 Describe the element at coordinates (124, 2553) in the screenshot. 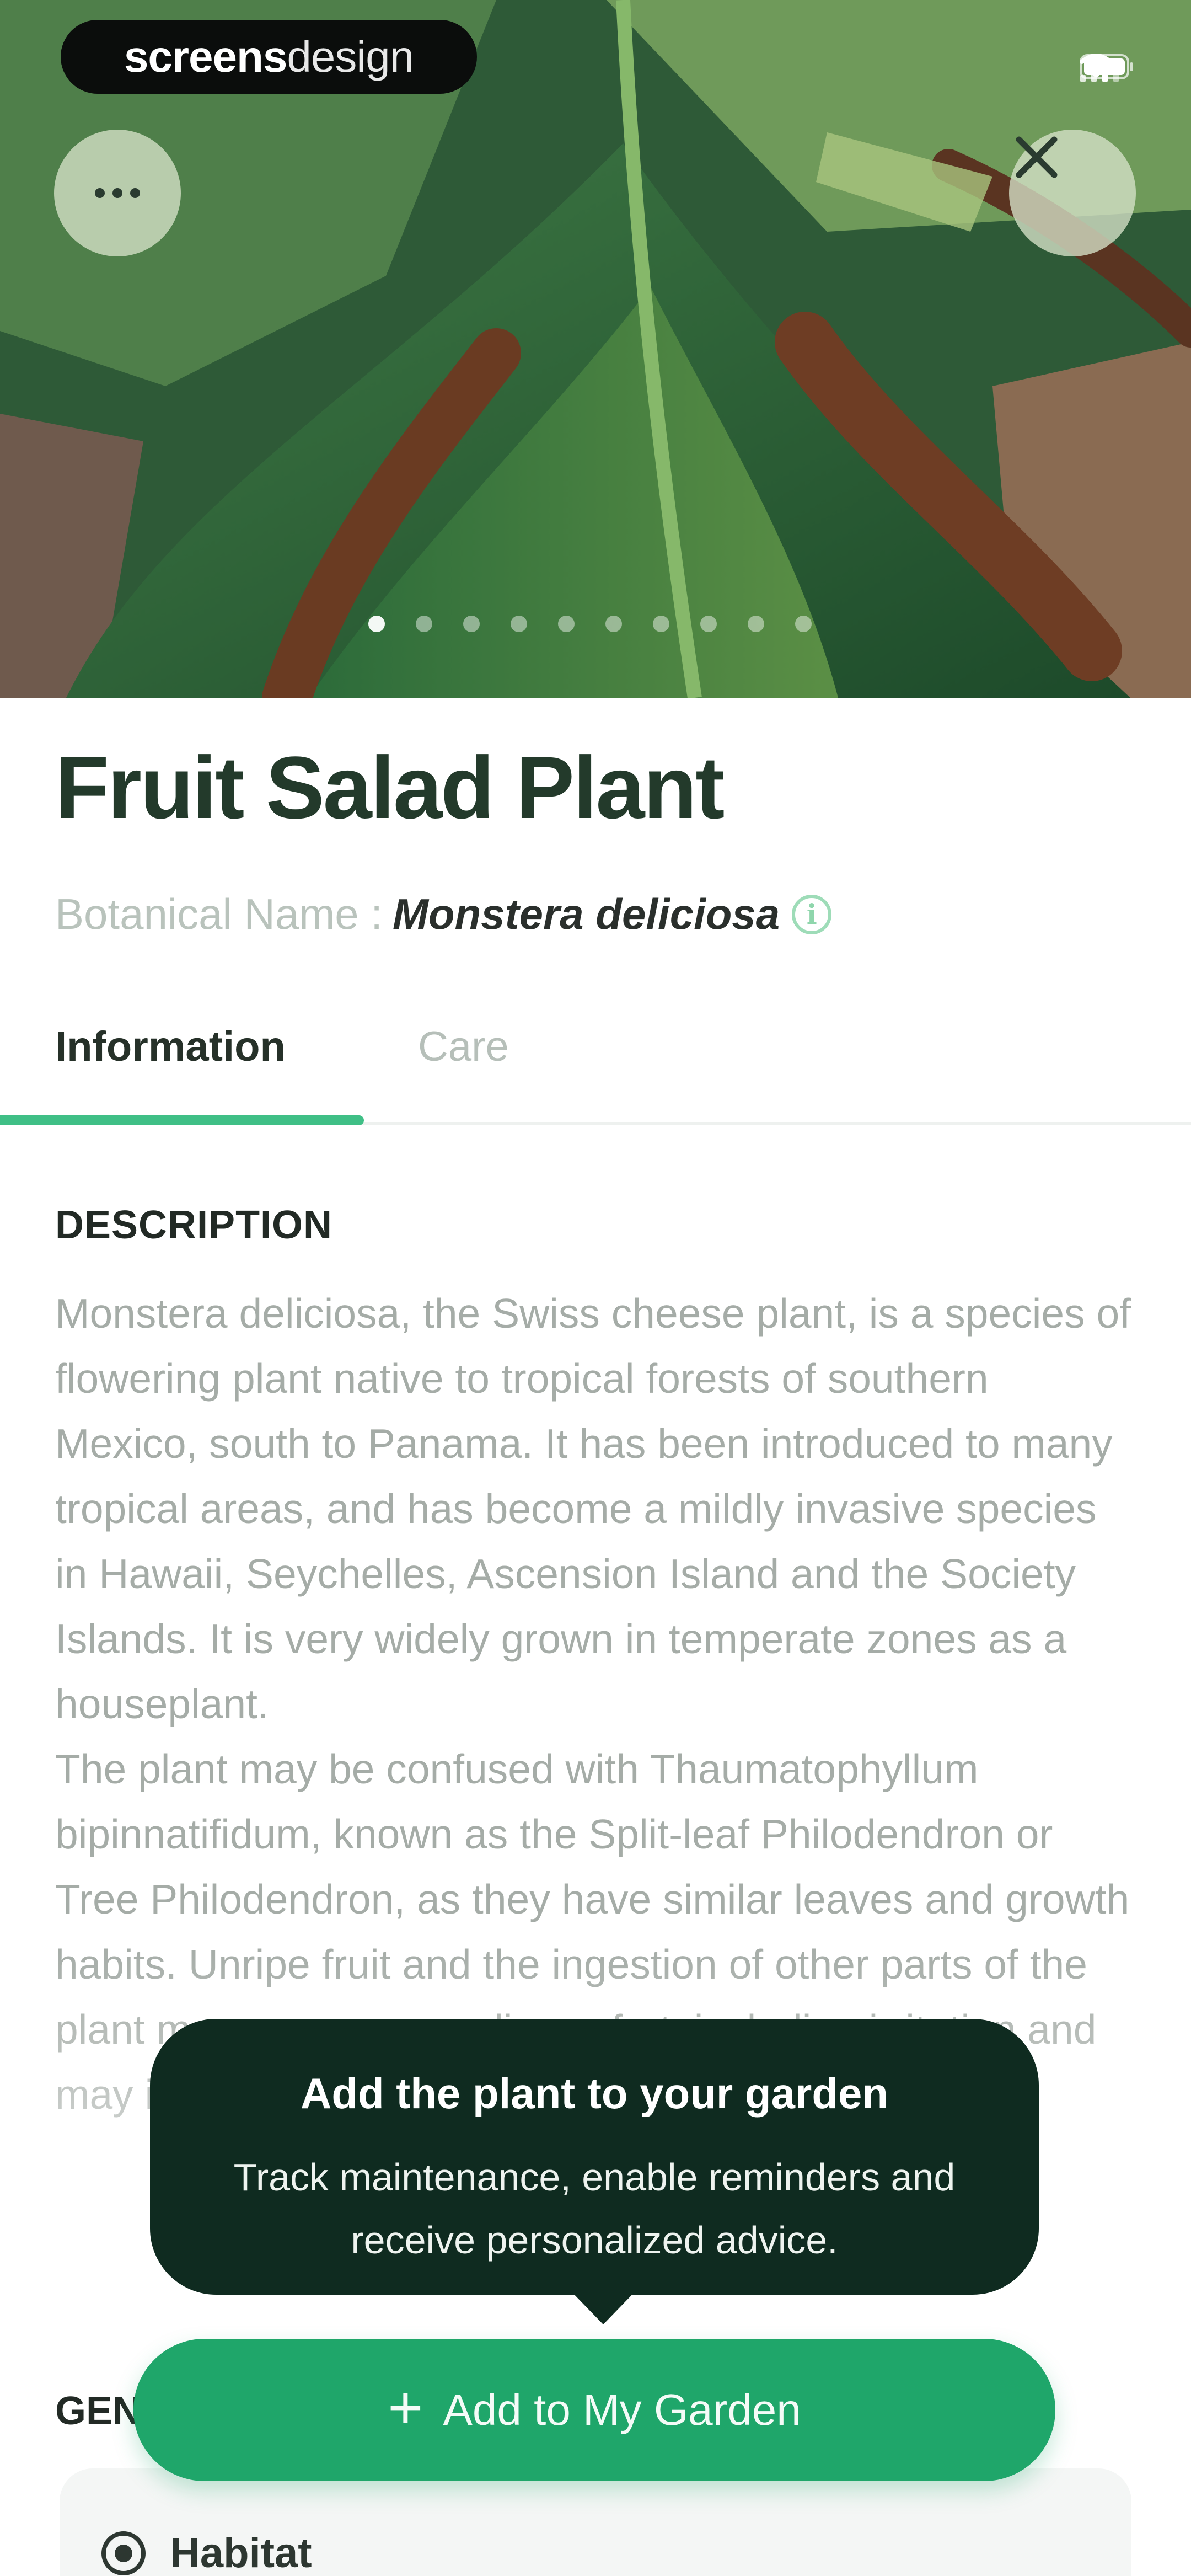

I see `habitat-globe-icon` at that location.